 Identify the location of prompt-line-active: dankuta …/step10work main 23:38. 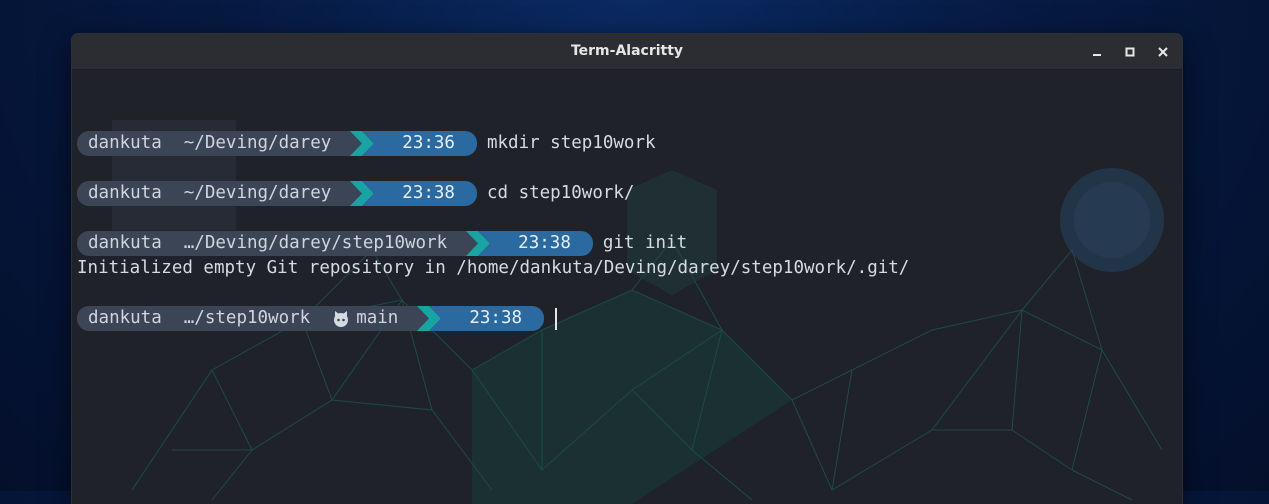
(317, 318).